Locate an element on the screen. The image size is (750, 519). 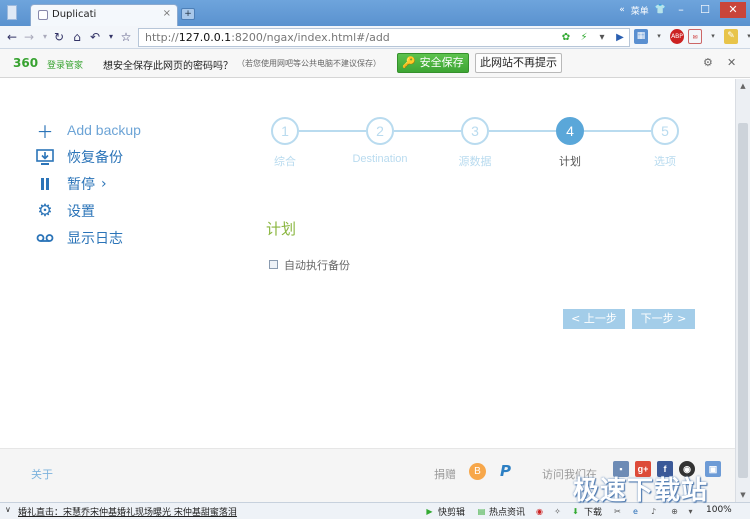
watermark-text: 极速下载站 is located at coordinates (641, 491).